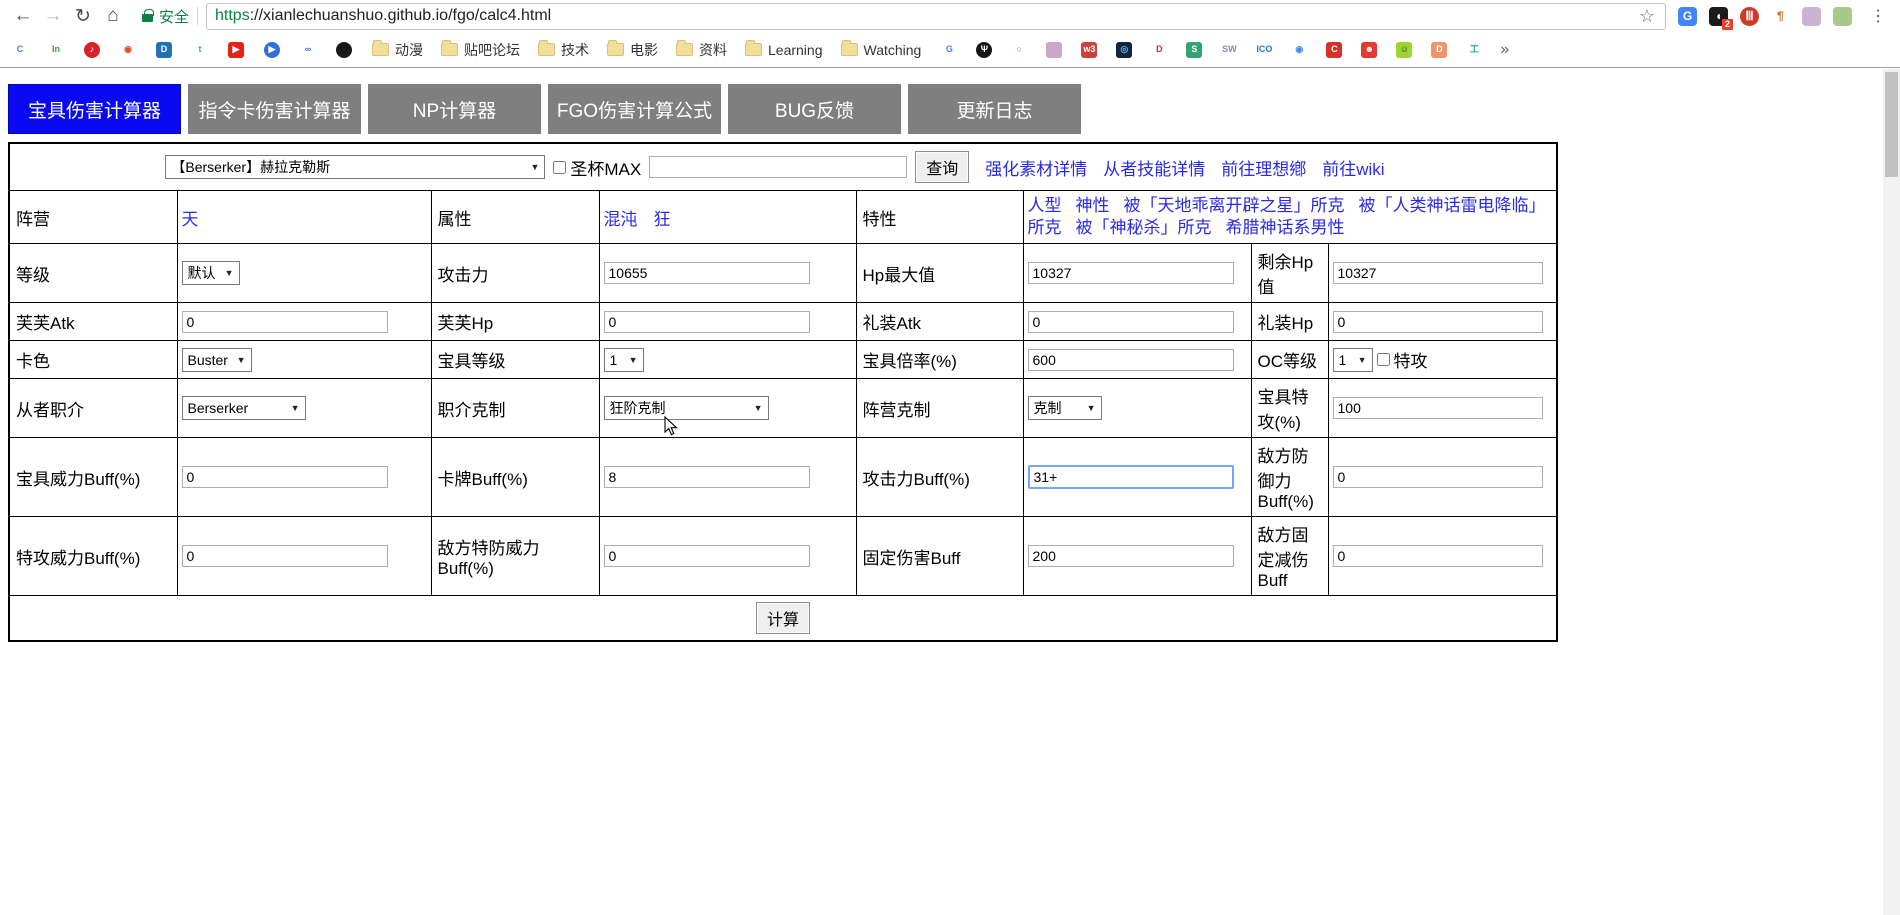  What do you see at coordinates (1721, 18) in the screenshot?
I see `dark-extension-icon: ◖ 2` at bounding box center [1721, 18].